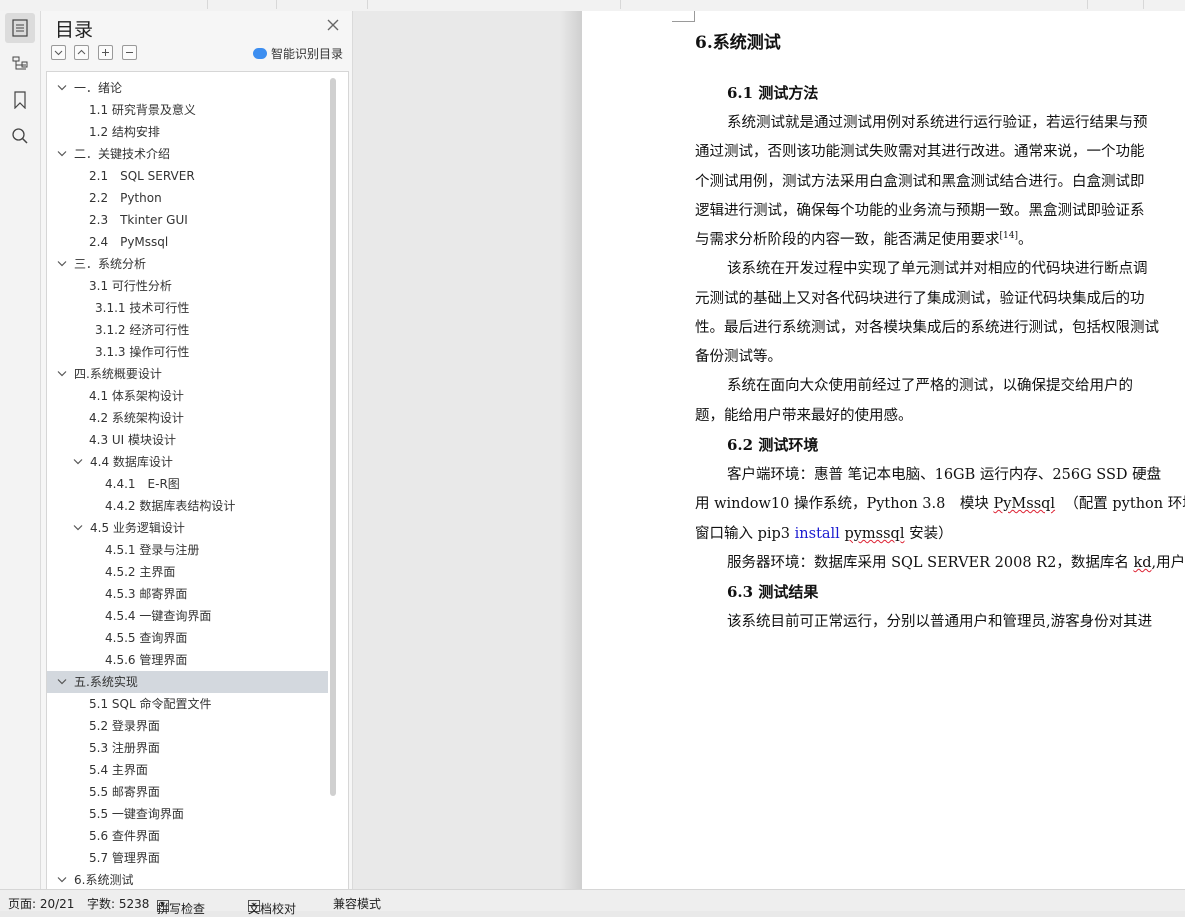 The image size is (1185, 917). What do you see at coordinates (357, 904) in the screenshot?
I see `compat-mode-label: 兼容模式` at bounding box center [357, 904].